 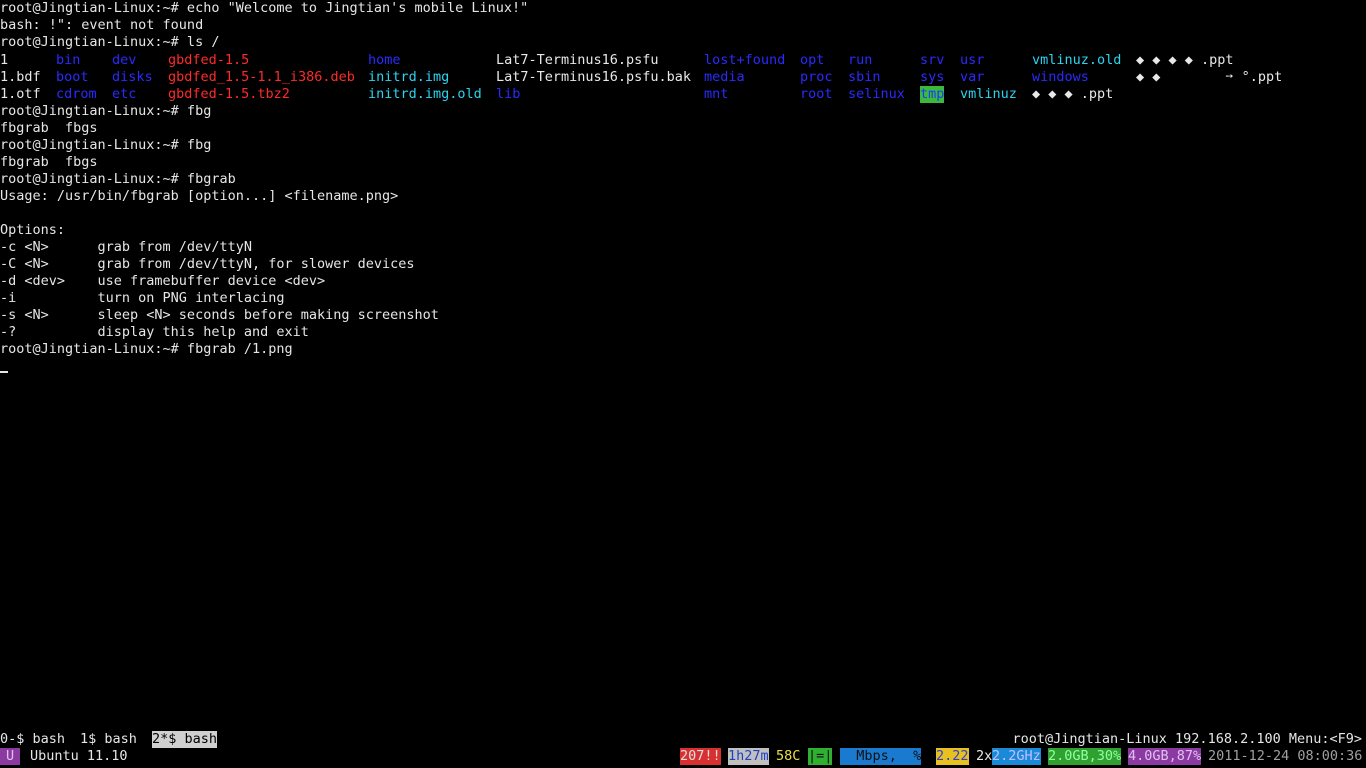 What do you see at coordinates (4, 60) in the screenshot?
I see `ls-entry: 1` at bounding box center [4, 60].